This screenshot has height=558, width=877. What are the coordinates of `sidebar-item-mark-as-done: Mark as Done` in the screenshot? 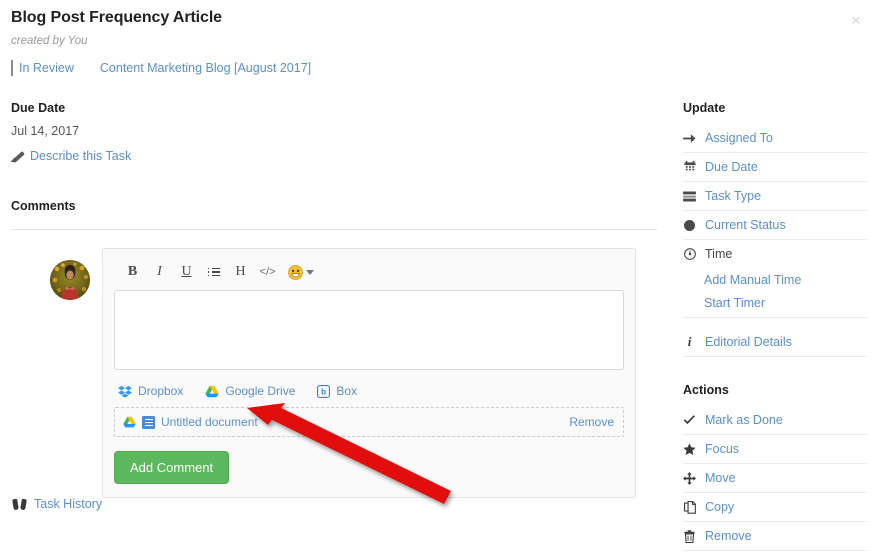 It's located at (775, 420).